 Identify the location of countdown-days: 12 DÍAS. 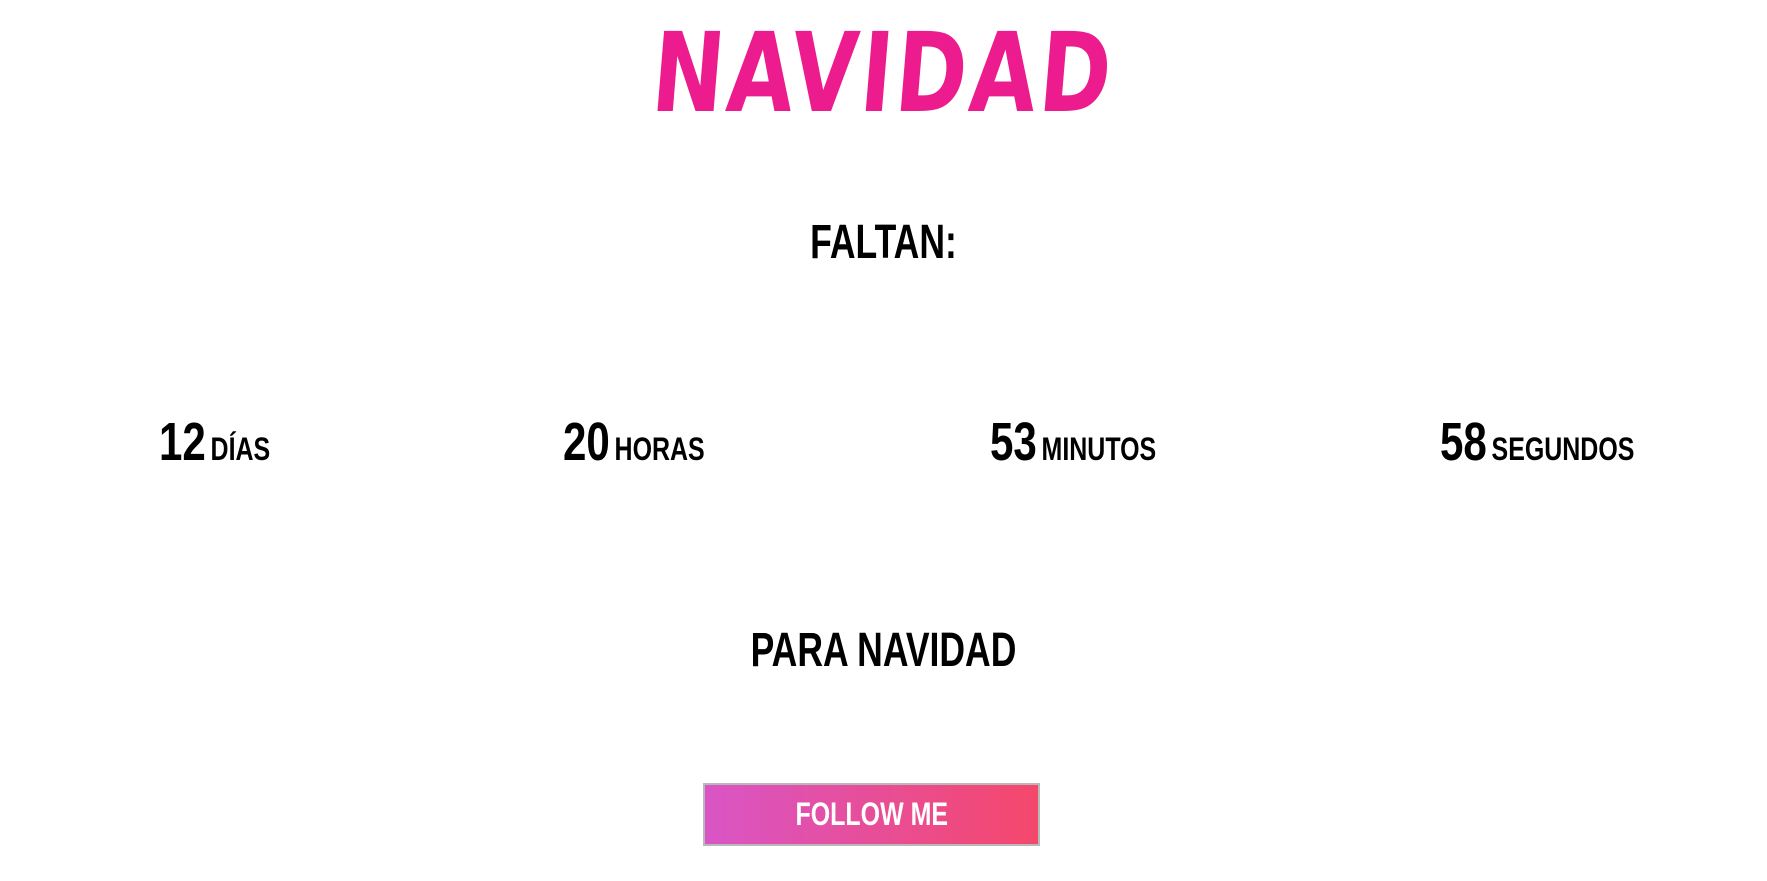
(214, 449).